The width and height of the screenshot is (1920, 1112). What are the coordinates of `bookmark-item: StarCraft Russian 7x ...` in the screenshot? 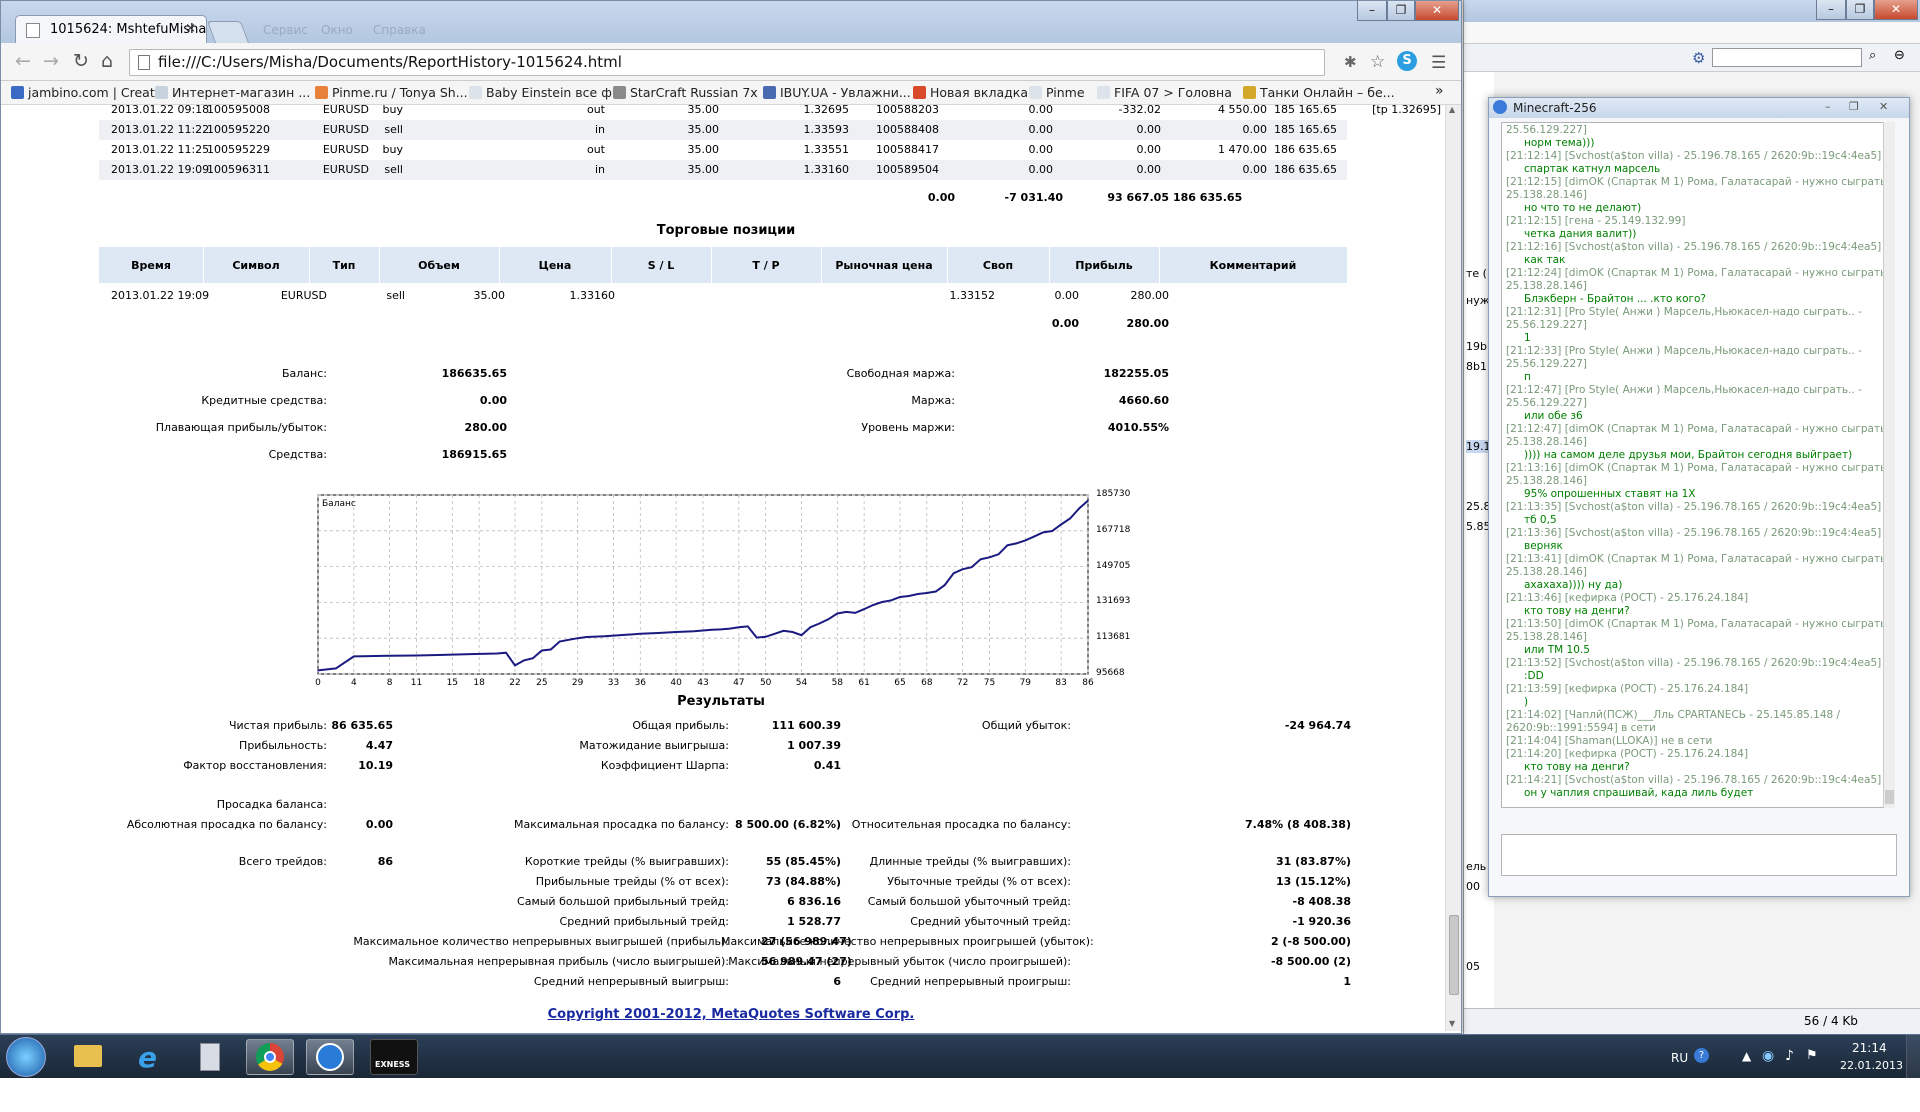 It's located at (693, 92).